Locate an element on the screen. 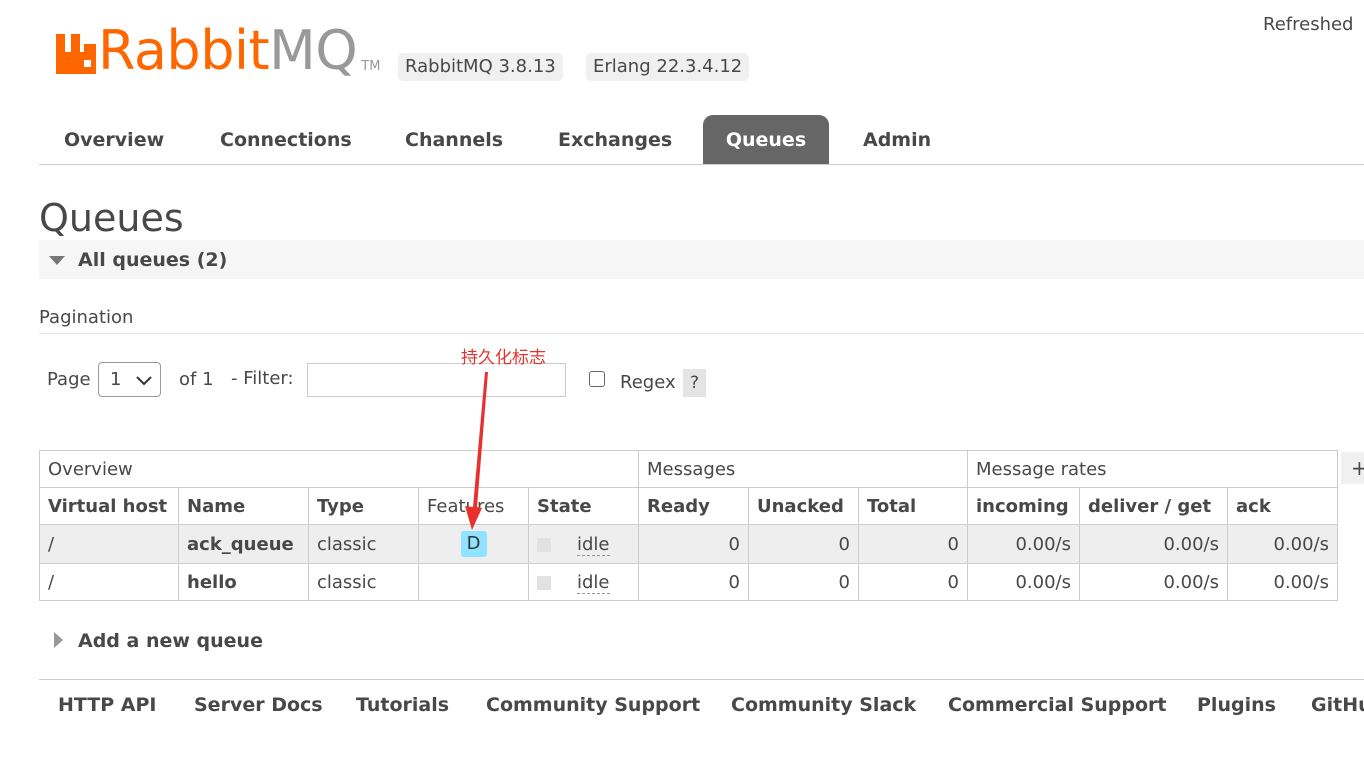 The image size is (1364, 765). column-header-virtual-host: Virtual host is located at coordinates (109, 506).